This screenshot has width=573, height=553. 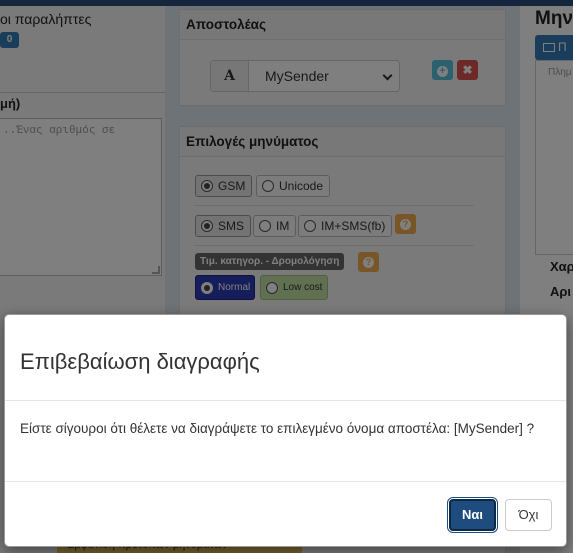 I want to click on modal-footer: Ναι Όχι, so click(x=285, y=514).